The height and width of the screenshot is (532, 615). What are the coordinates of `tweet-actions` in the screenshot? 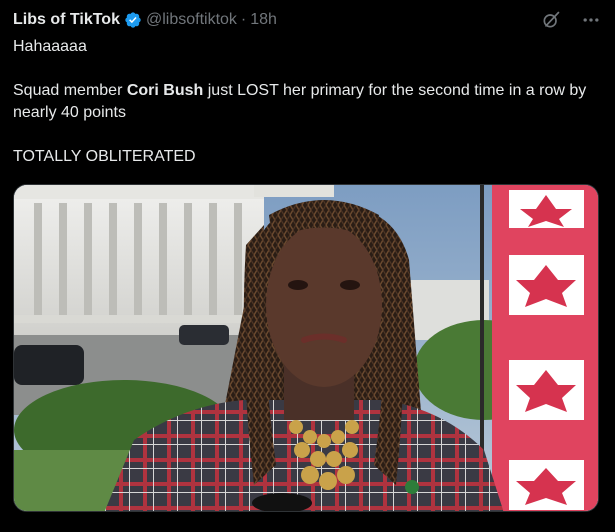 It's located at (307, 527).